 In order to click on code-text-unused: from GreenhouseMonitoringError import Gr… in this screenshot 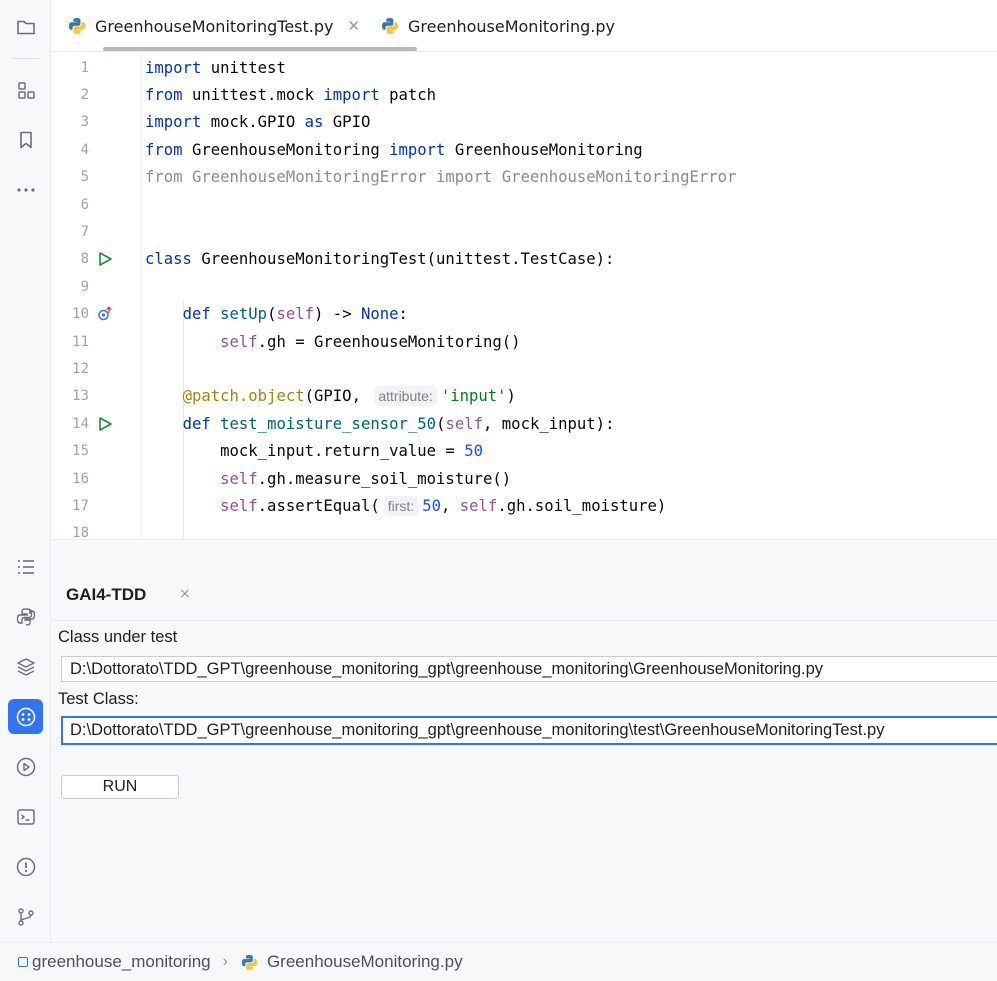, I will do `click(441, 177)`.